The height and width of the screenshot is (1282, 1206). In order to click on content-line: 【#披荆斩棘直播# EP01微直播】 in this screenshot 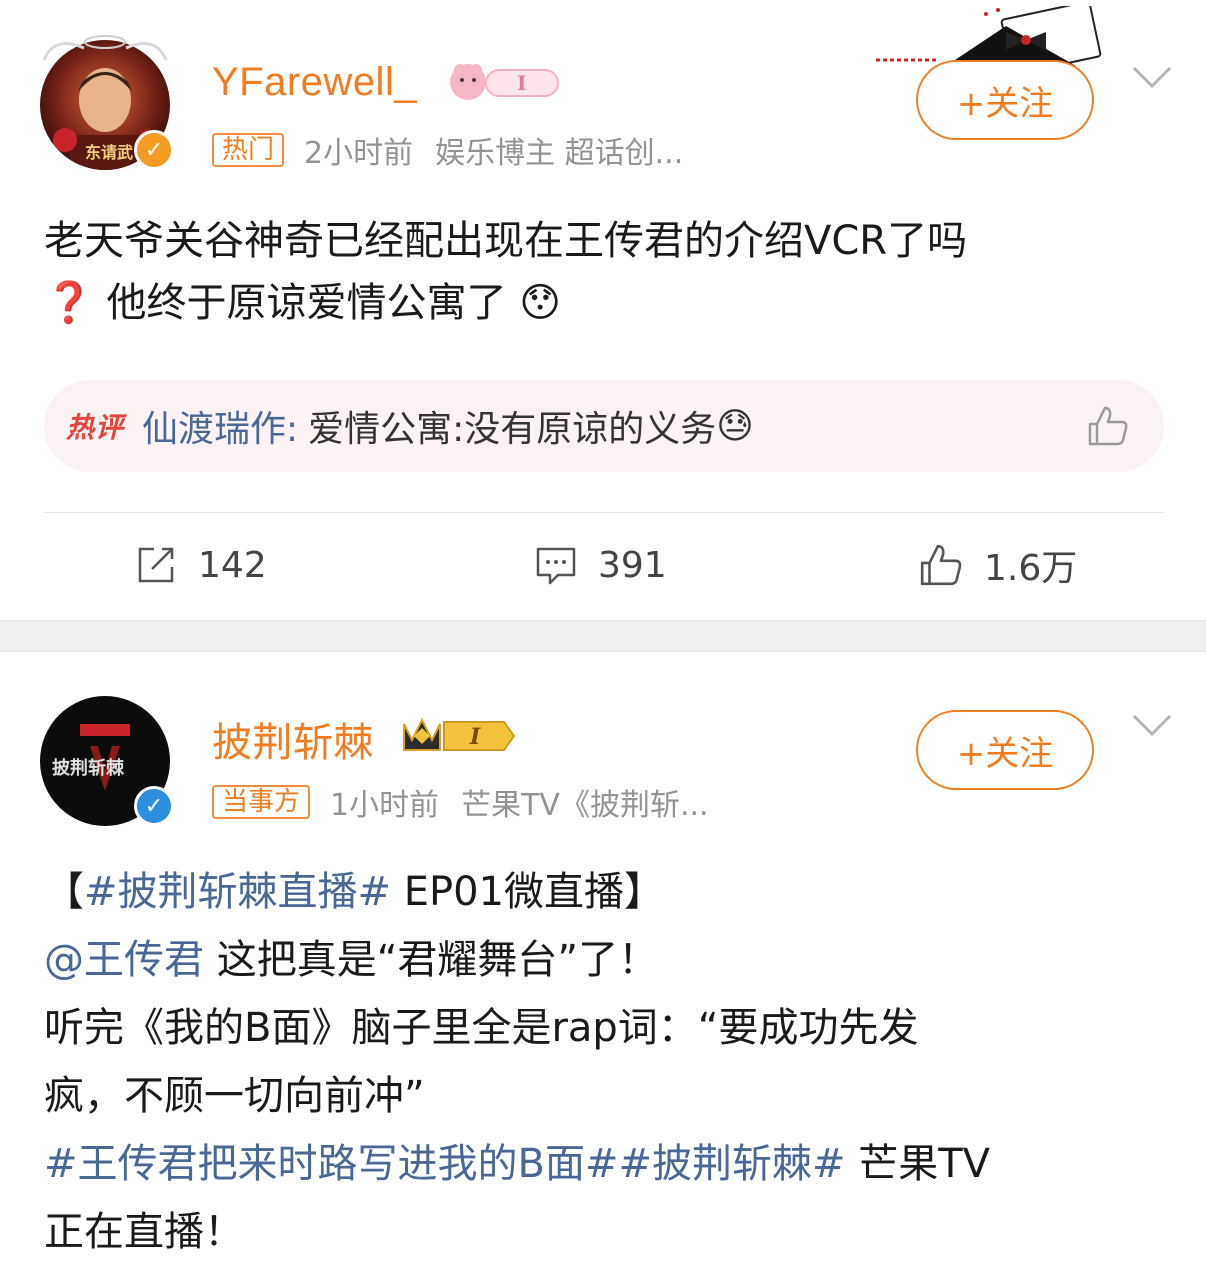, I will do `click(604, 892)`.